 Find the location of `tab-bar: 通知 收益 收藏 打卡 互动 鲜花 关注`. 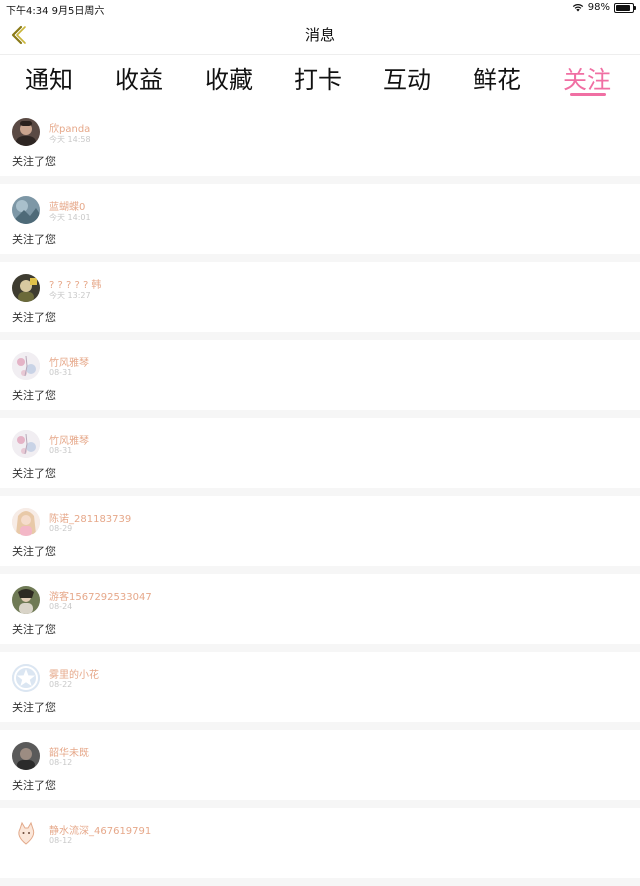

tab-bar: 通知 收益 收藏 打卡 互动 鲜花 关注 is located at coordinates (320, 77).